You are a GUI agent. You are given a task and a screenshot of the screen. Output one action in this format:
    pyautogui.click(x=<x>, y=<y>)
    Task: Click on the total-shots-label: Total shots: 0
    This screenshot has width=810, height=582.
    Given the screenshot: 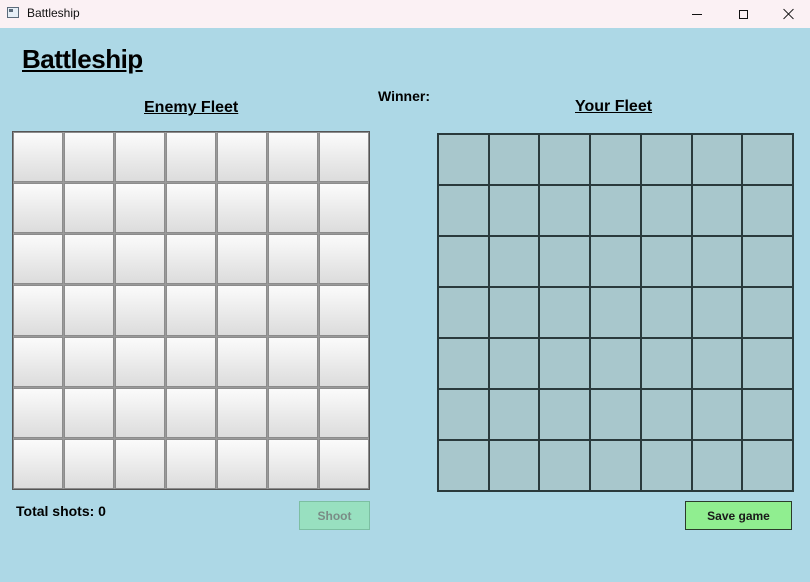 What is the action you would take?
    pyautogui.click(x=61, y=511)
    